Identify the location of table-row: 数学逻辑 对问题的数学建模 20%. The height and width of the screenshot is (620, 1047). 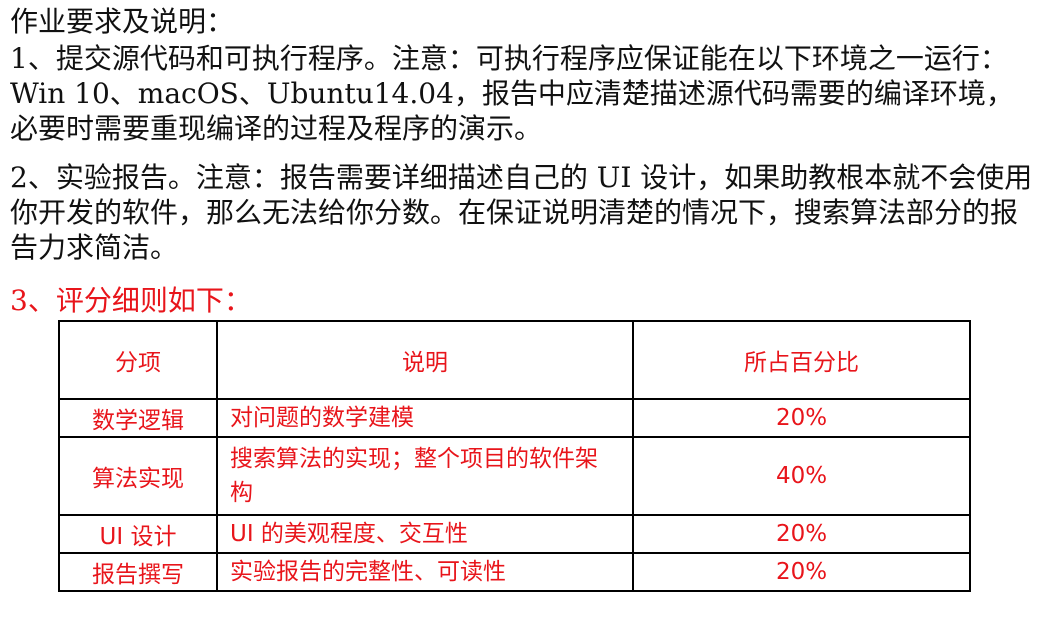
(514, 418).